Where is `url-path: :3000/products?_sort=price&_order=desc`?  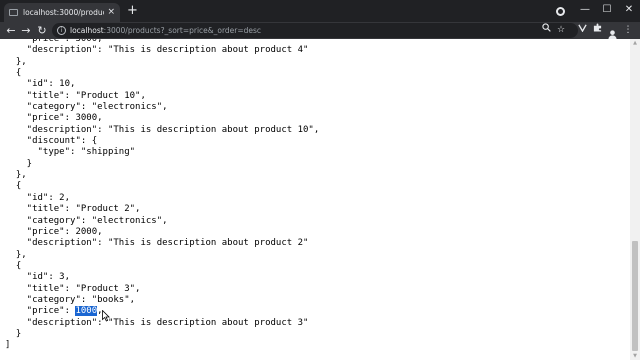 url-path: :3000/products?_sort=price&_order=desc is located at coordinates (182, 30).